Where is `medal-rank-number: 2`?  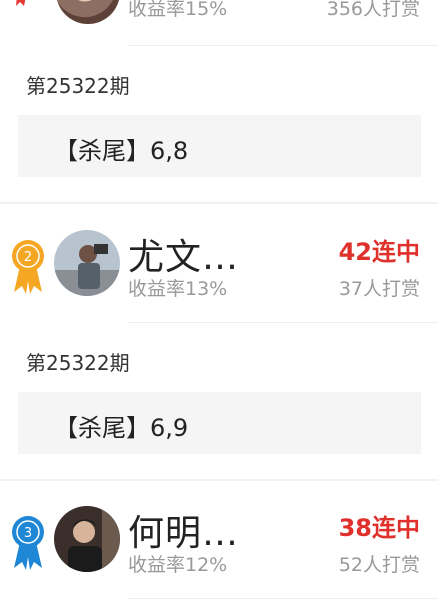
medal-rank-number: 2 is located at coordinates (28, 257).